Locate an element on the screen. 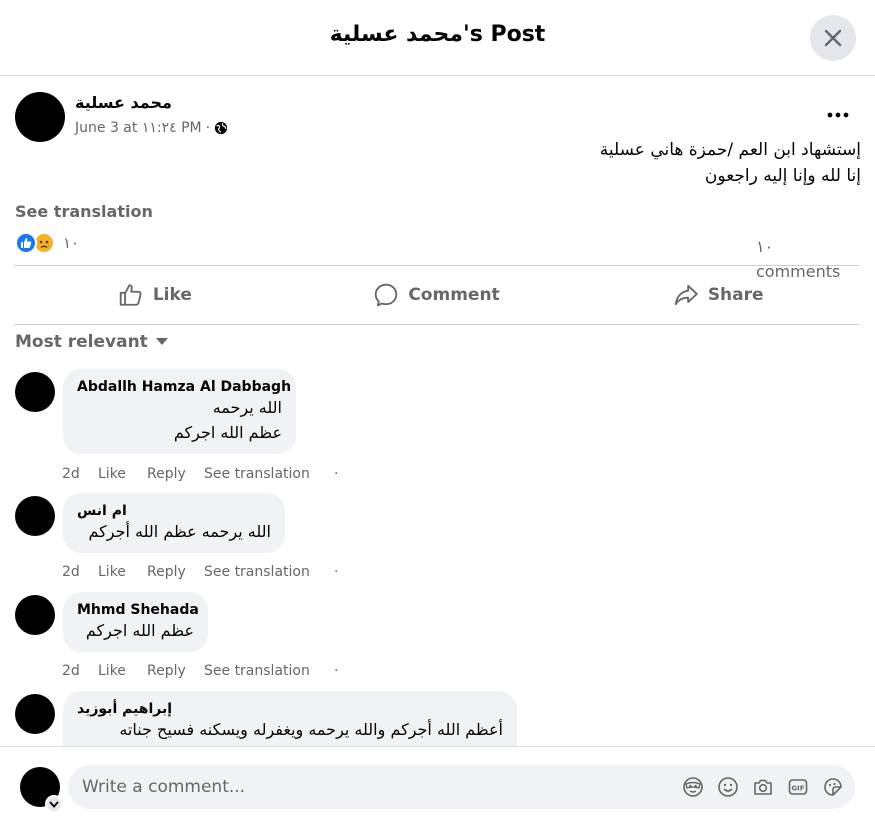 The image size is (875, 832). comment-box: GIF is located at coordinates (461, 787).